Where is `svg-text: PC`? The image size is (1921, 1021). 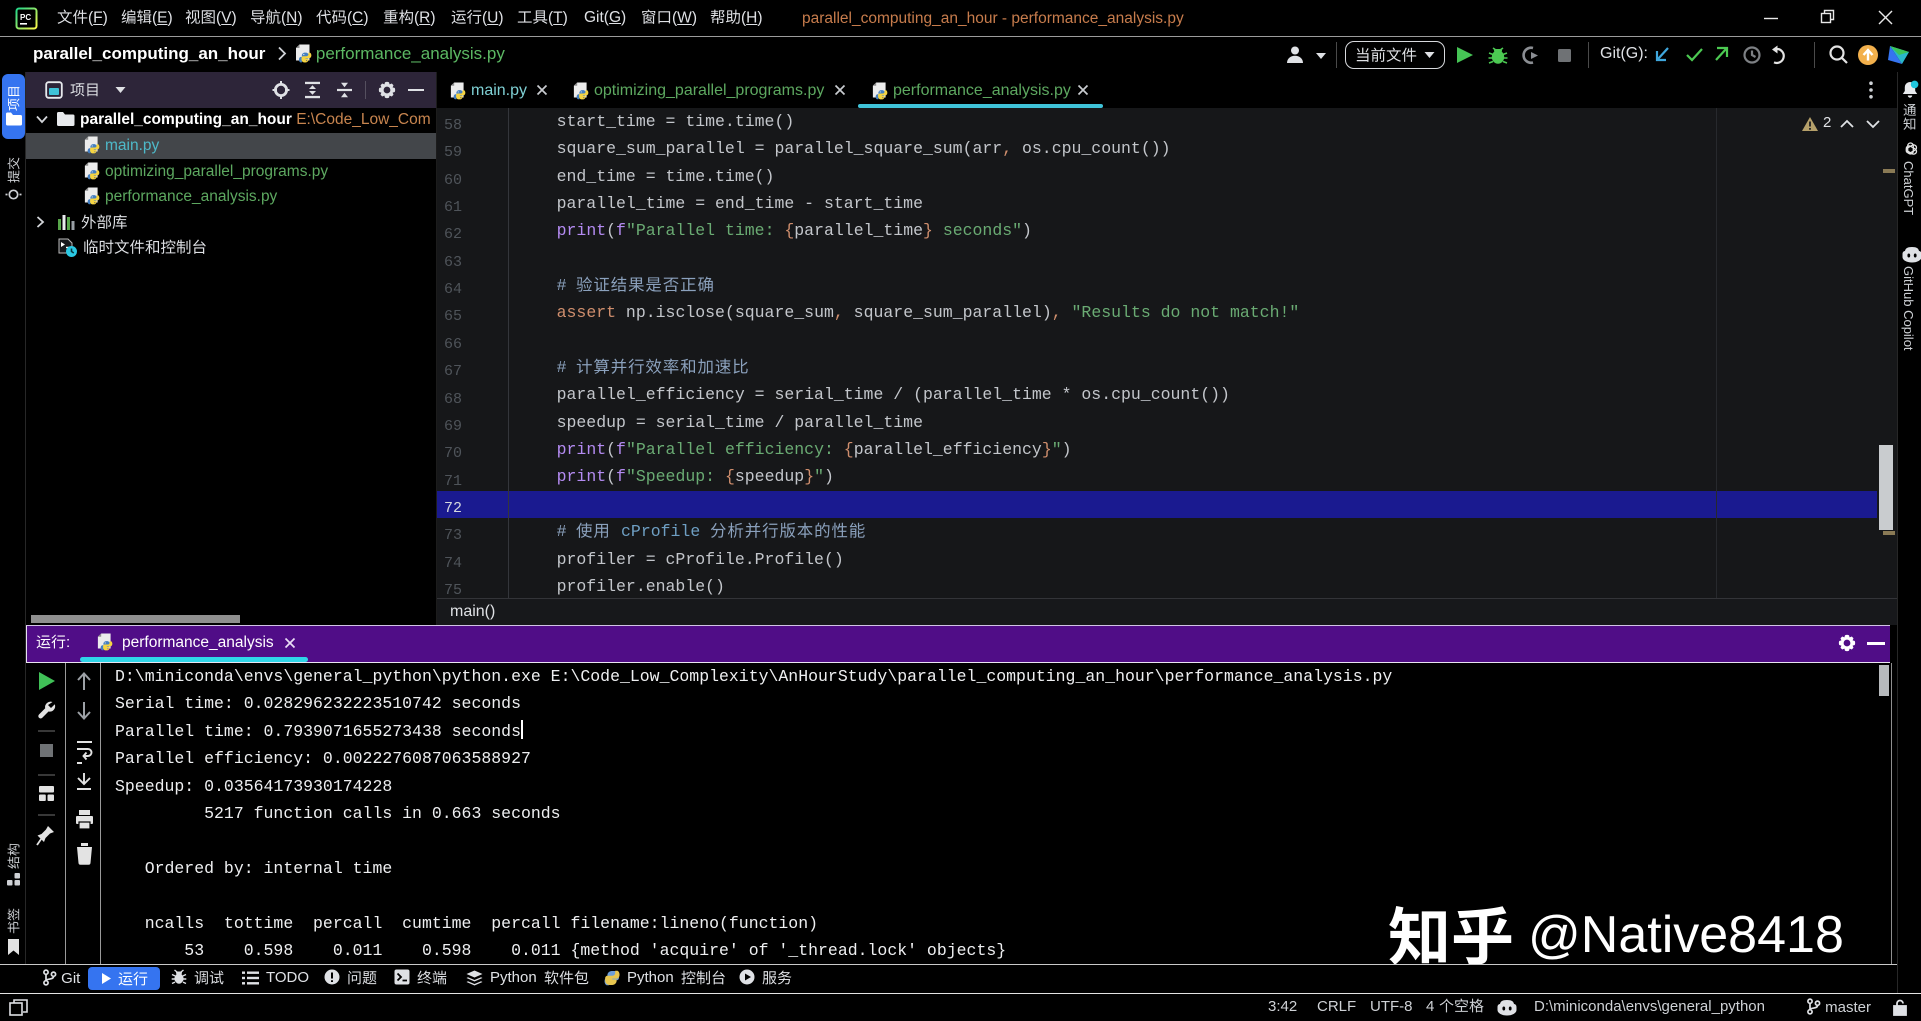
svg-text: PC is located at coordinates (25, 17).